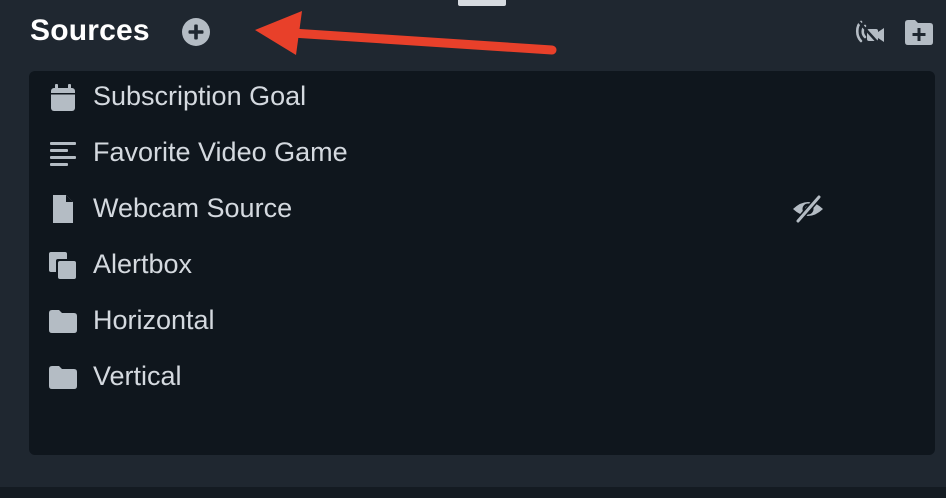  Describe the element at coordinates (220, 152) in the screenshot. I see `source-label: Favorite Video Game` at that location.